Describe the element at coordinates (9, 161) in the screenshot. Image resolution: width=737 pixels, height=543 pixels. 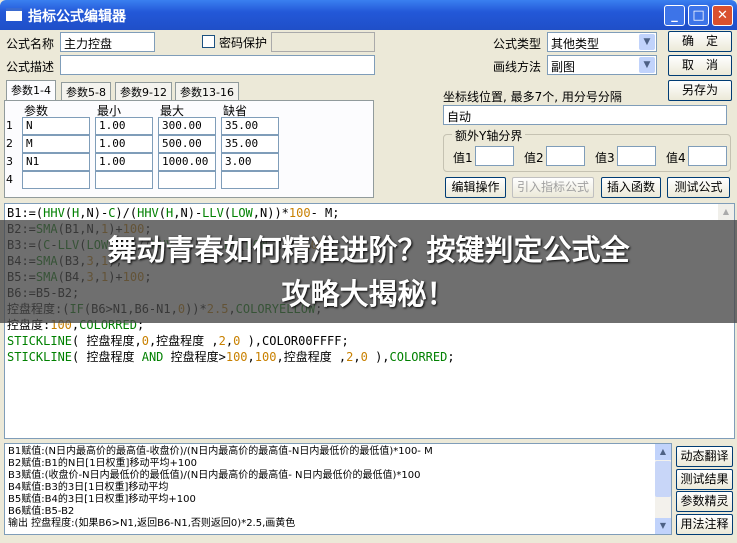
I see `param-row-index: 3` at that location.